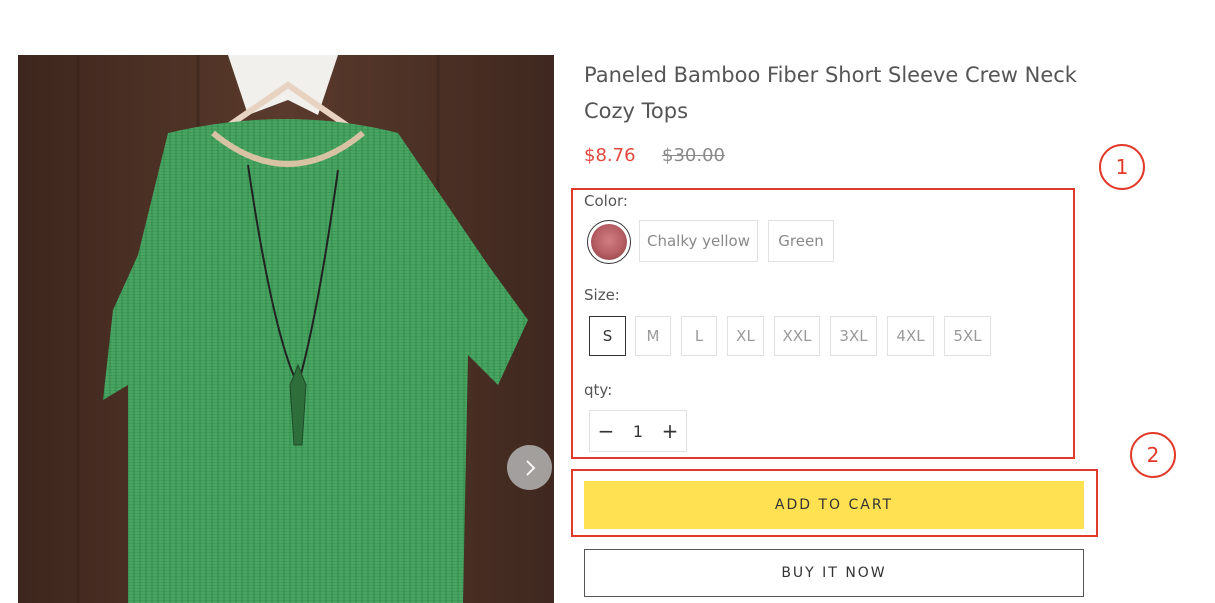 The image size is (1215, 603). Describe the element at coordinates (834, 573) in the screenshot. I see `buy-it-now-button: BUY IT NOW` at that location.